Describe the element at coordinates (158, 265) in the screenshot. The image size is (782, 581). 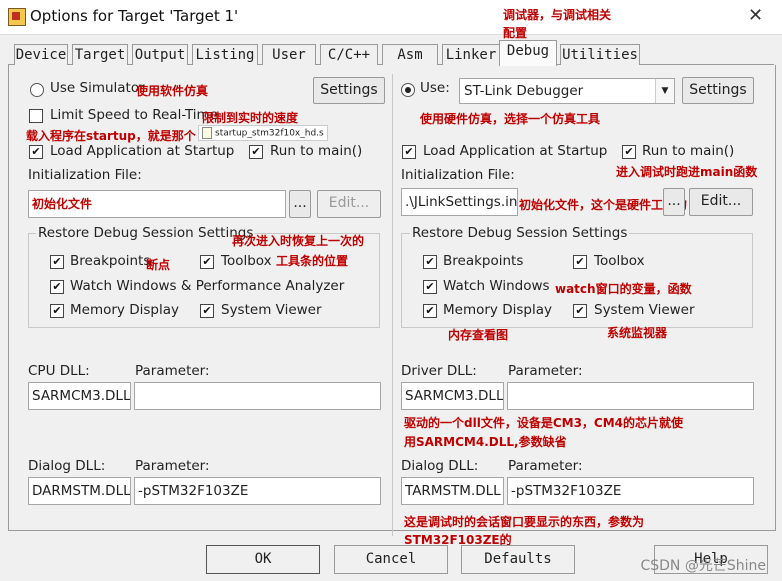
I see `annotation-breakpoints: 断点` at that location.